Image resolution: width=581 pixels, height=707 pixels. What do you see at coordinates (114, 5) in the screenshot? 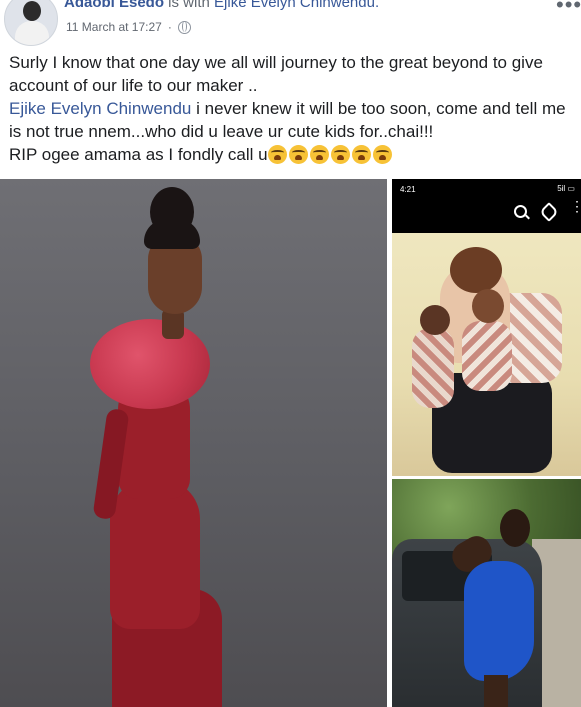
I see `author-name-link: Adaobi Esedo` at bounding box center [114, 5].